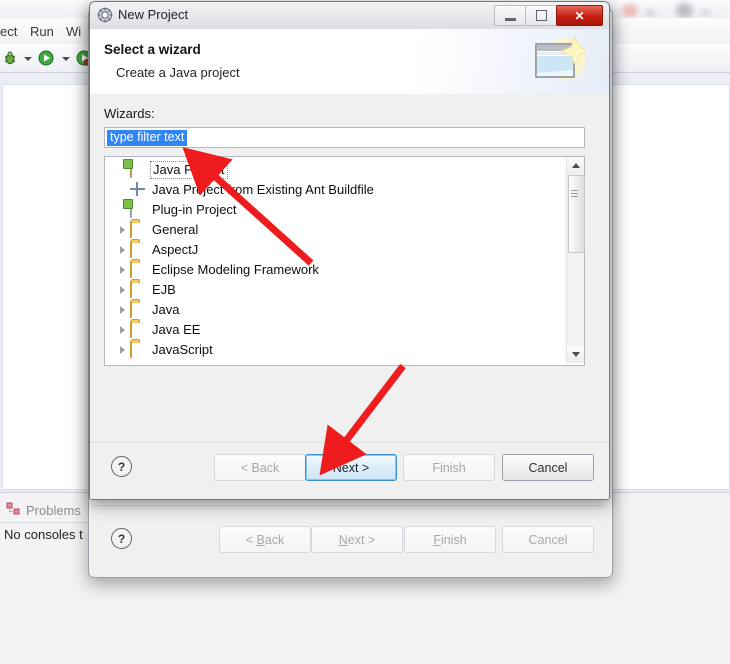 This screenshot has width=730, height=664. Describe the element at coordinates (182, 349) in the screenshot. I see `tree-item-label: JavaScript` at that location.